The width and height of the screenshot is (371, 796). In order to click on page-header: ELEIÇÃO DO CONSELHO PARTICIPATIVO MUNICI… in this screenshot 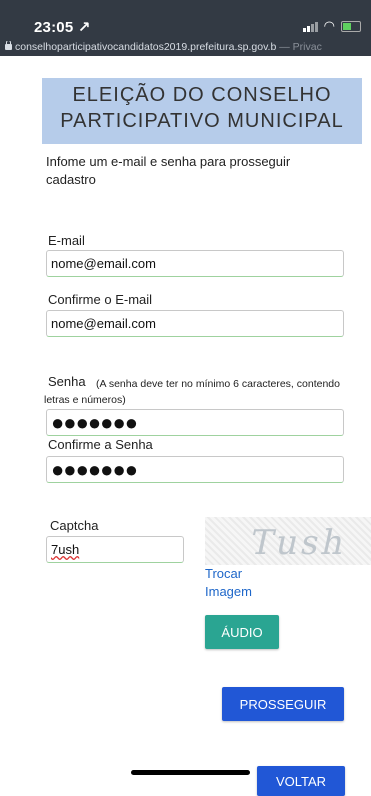, I will do `click(202, 111)`.